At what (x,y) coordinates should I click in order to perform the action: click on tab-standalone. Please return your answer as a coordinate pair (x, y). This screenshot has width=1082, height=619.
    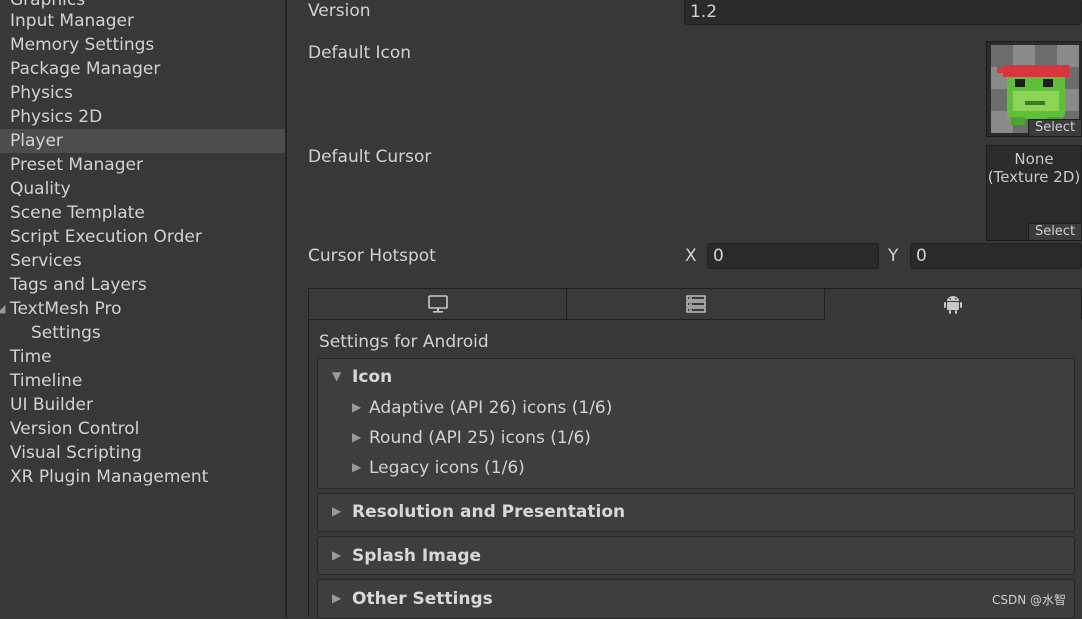
    Looking at the image, I should click on (437, 304).